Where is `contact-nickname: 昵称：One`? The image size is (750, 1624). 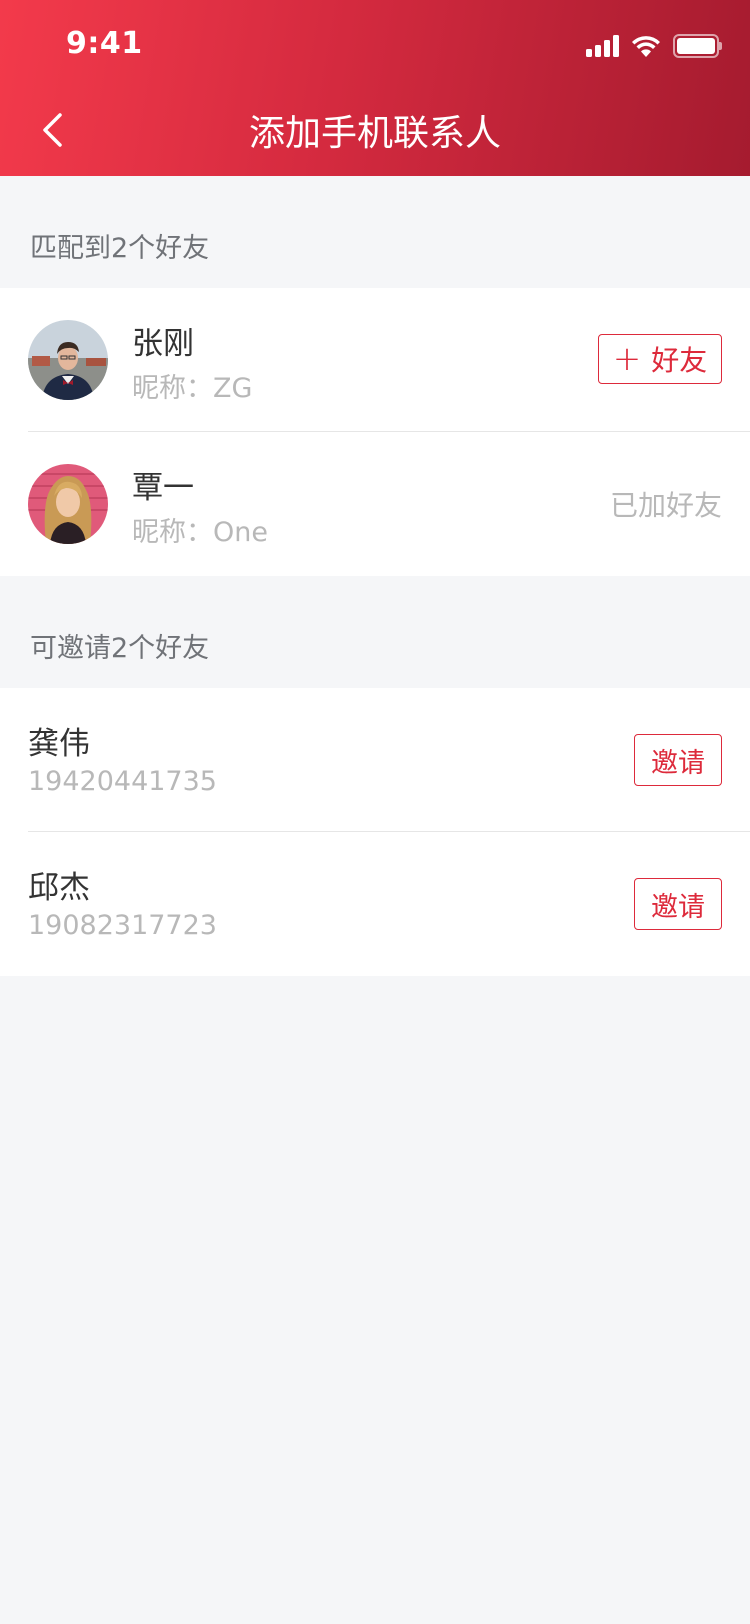
contact-nickname: 昵称：One is located at coordinates (200, 532).